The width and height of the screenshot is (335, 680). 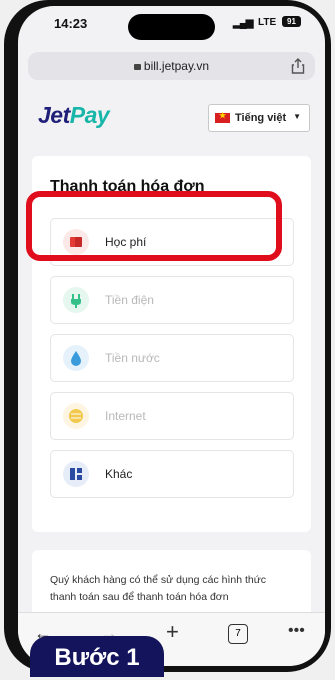 I want to click on step-badge: Bước 1, so click(x=97, y=656).